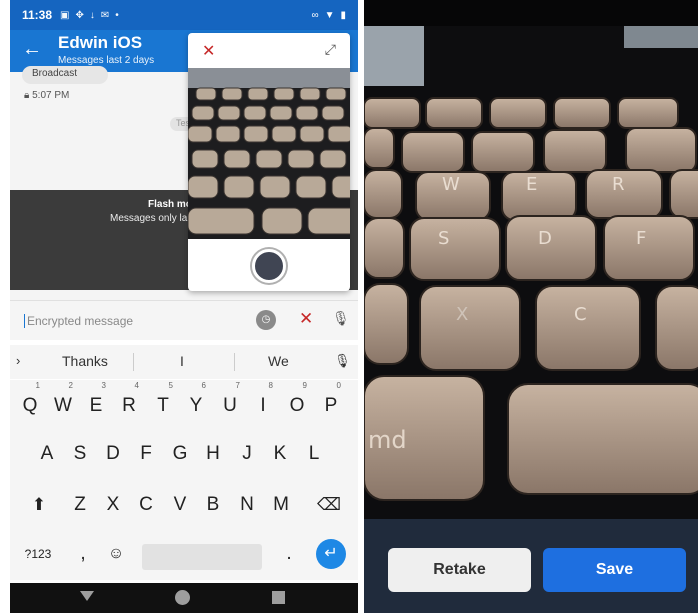 The height and width of the screenshot is (613, 698). What do you see at coordinates (338, 385) in the screenshot?
I see `key-hint: 0` at bounding box center [338, 385].